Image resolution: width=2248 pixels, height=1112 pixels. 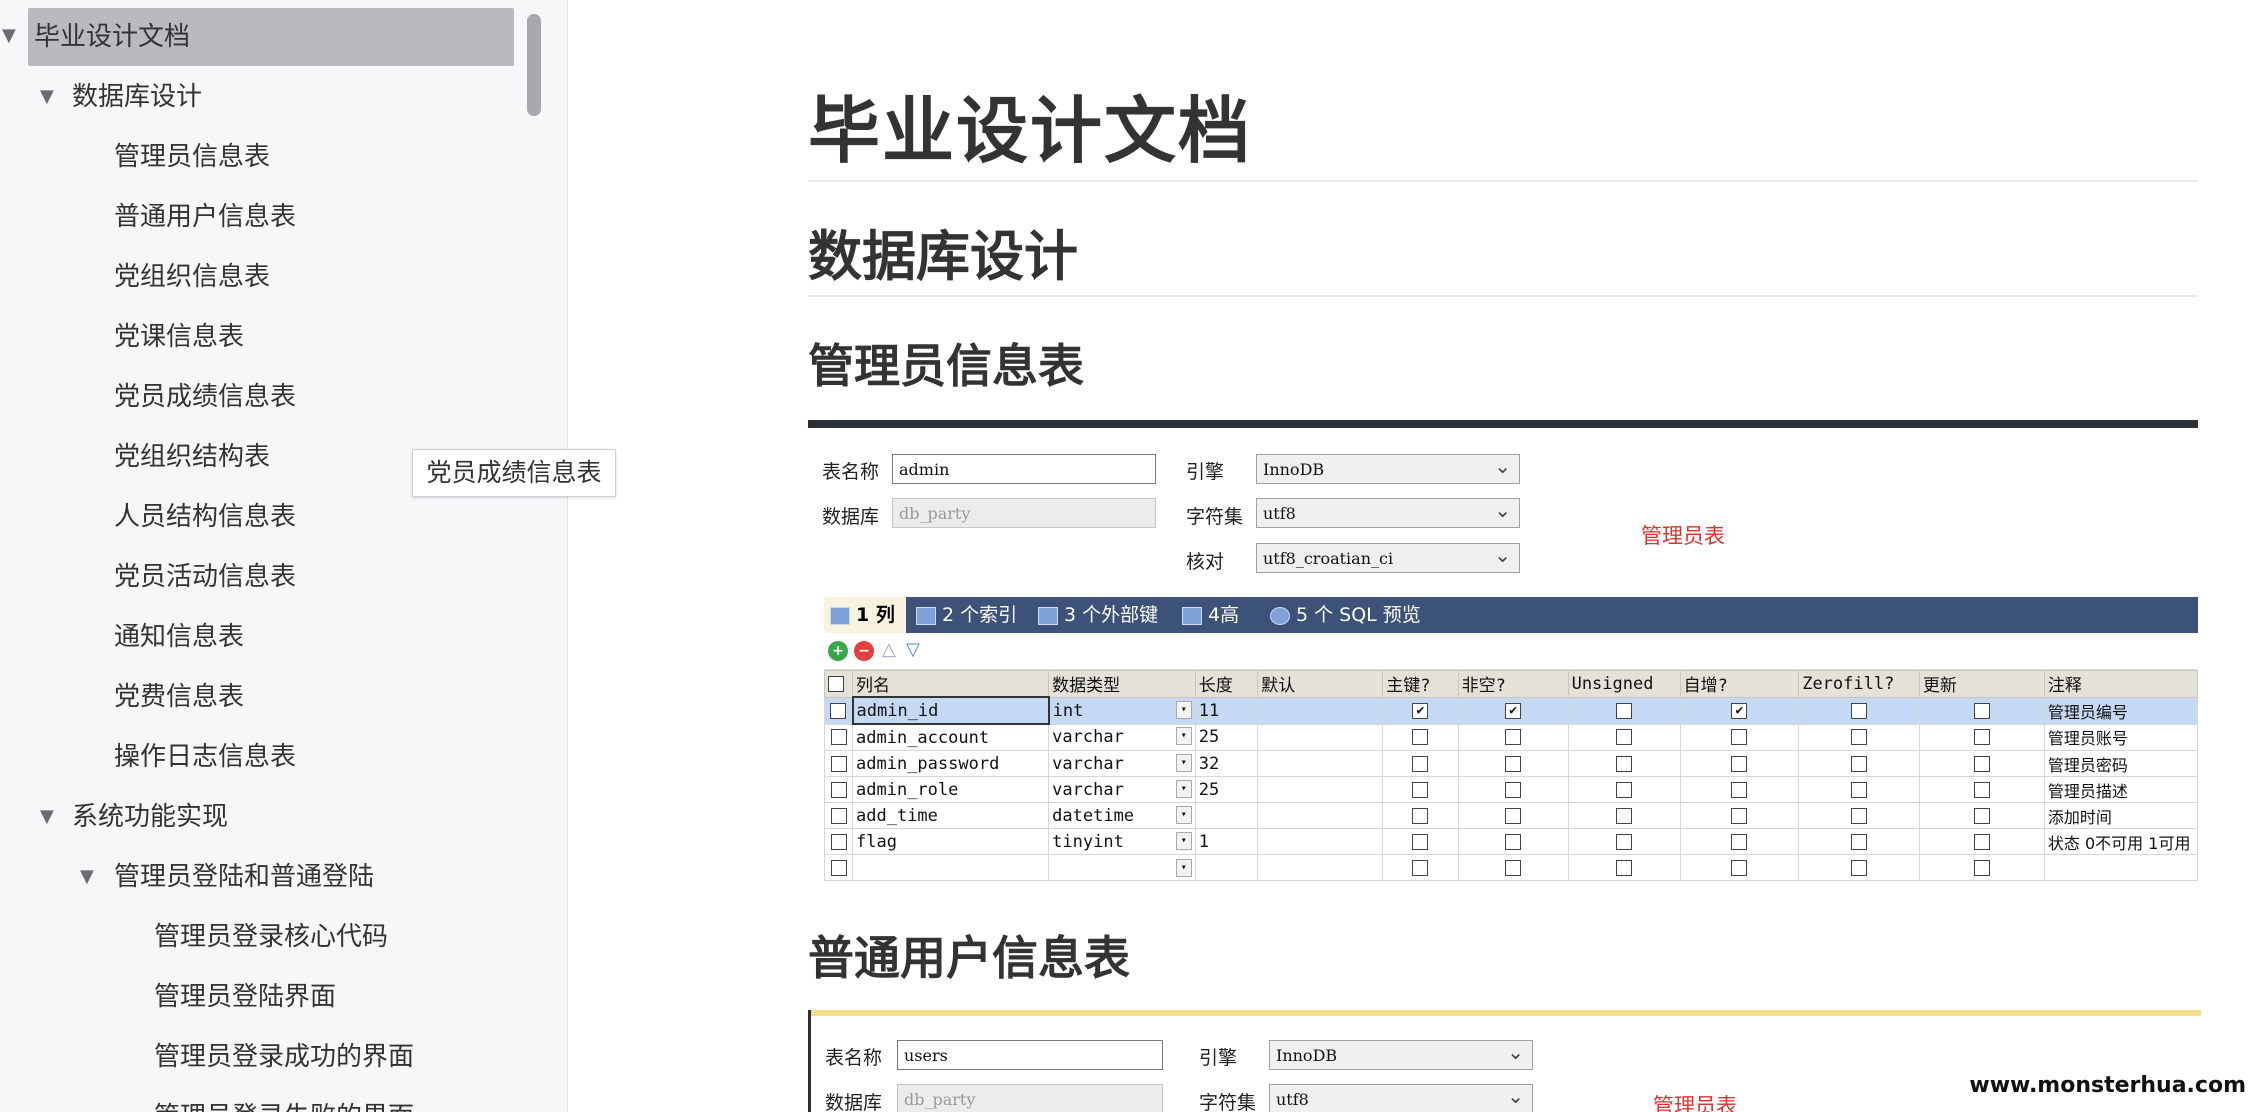 I want to click on length-cell: 25, so click(x=1226, y=737).